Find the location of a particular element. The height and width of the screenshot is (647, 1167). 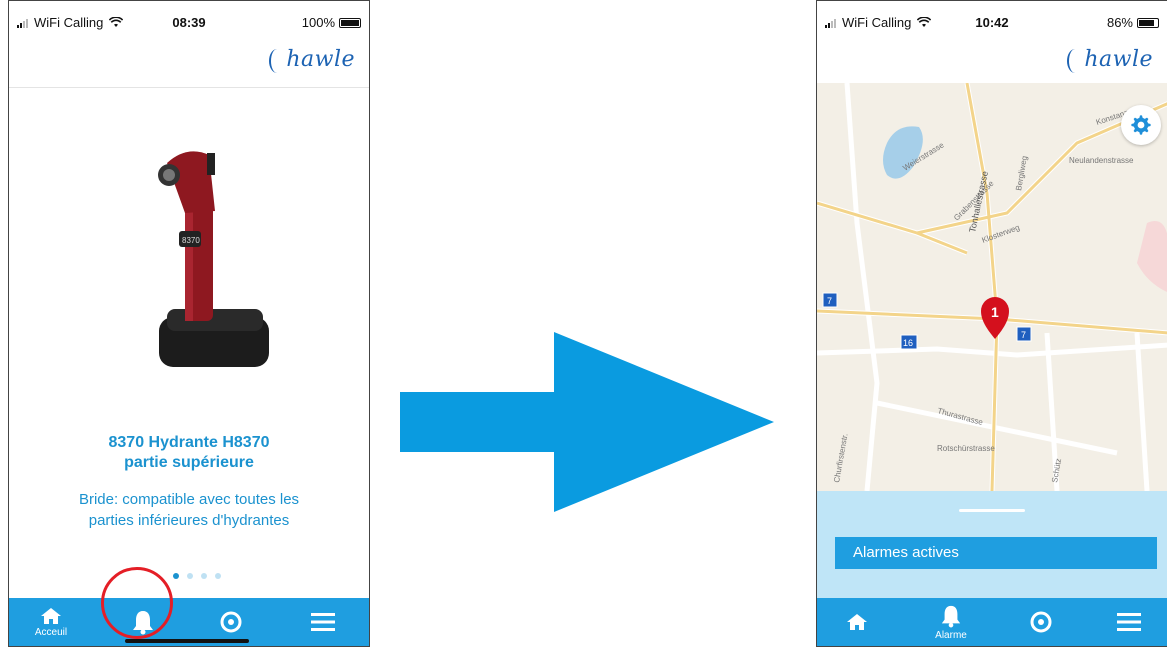

marker-number: 1 is located at coordinates (995, 312).